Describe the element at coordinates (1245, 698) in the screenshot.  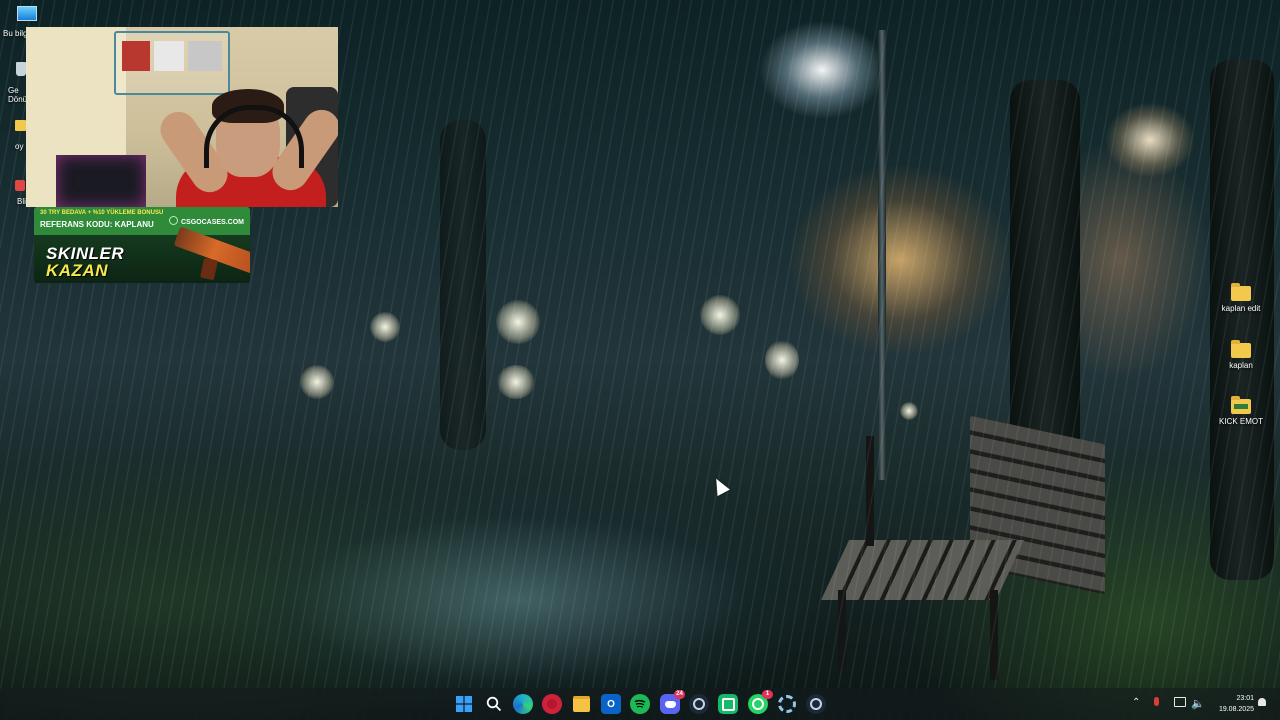
I see `clock-time: 23:01` at that location.